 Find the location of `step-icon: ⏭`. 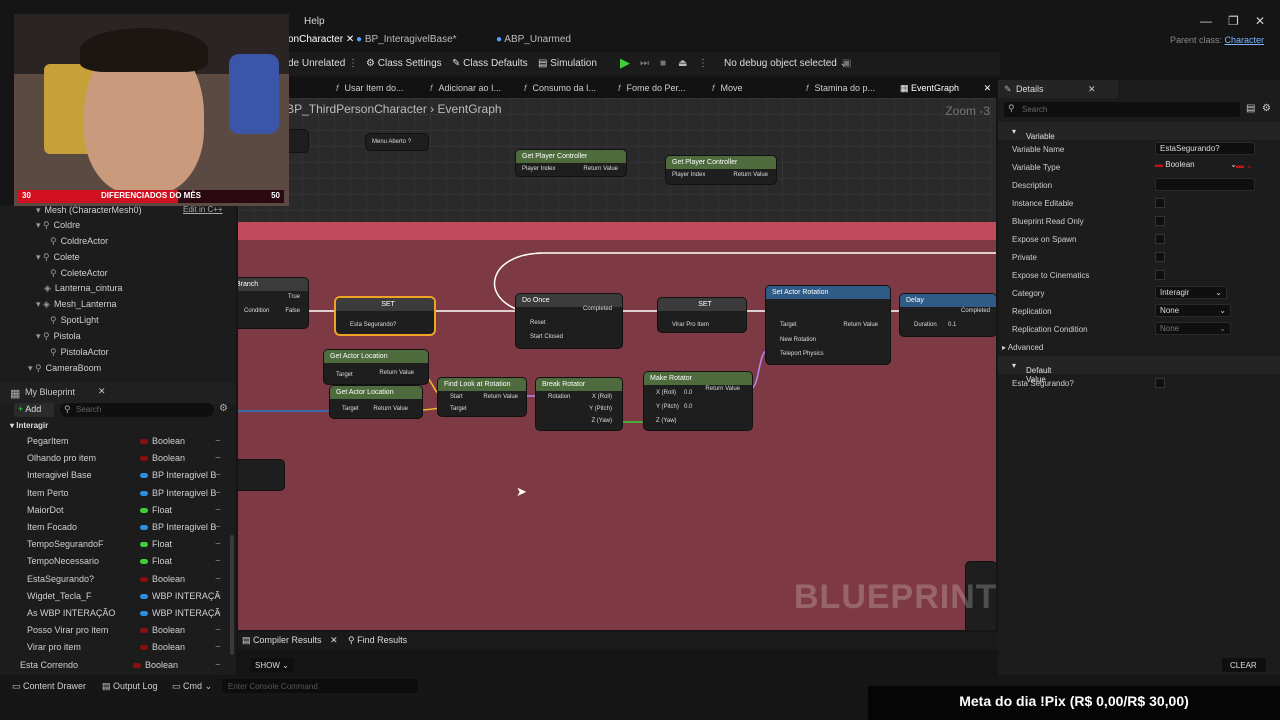

step-icon: ⏭ is located at coordinates (644, 63).